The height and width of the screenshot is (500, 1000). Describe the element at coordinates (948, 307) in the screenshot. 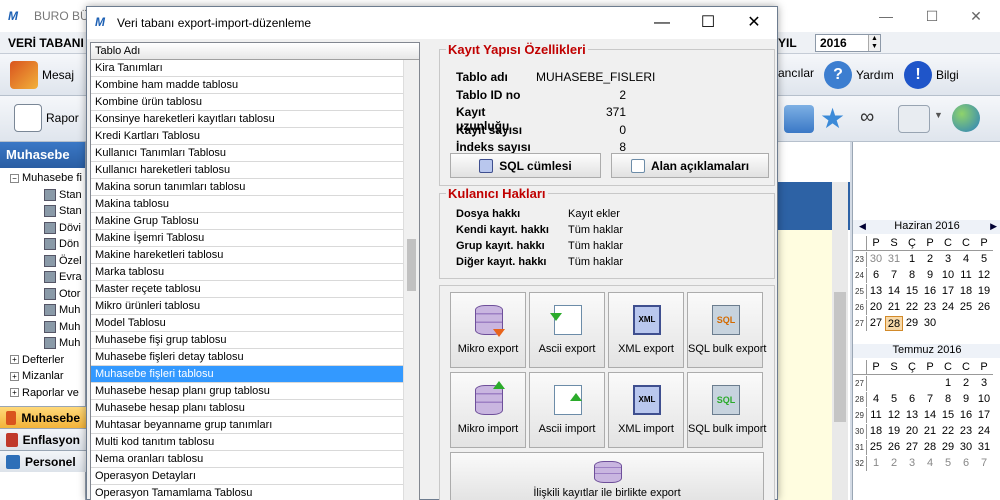

I see `calendar-day: 24` at that location.